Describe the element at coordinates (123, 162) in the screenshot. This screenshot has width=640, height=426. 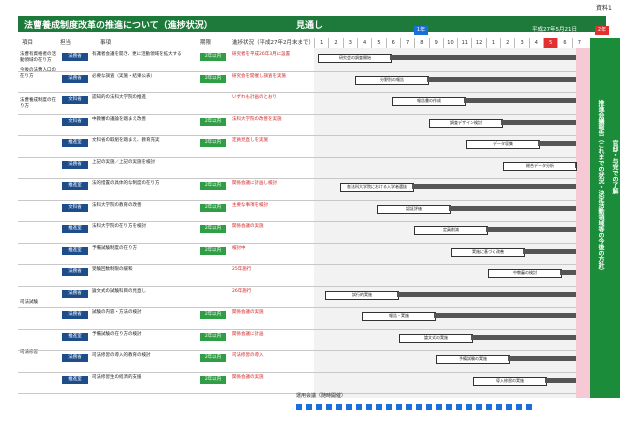
I see `task-text: 上記の実施／上記の実施を検討` at that location.